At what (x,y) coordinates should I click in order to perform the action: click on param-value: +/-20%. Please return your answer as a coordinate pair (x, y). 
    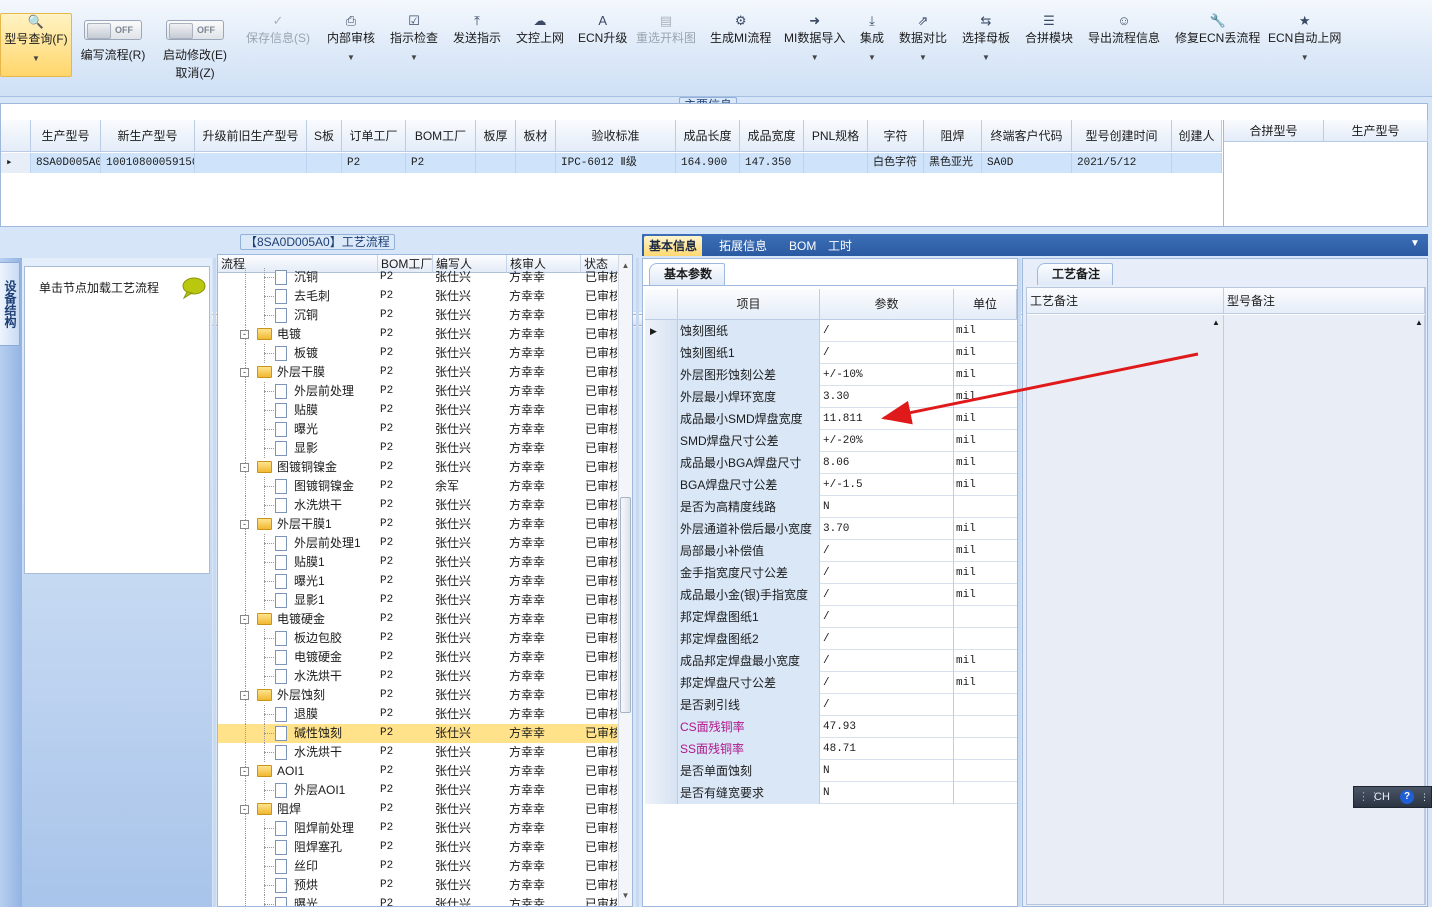
    Looking at the image, I should click on (887, 441).